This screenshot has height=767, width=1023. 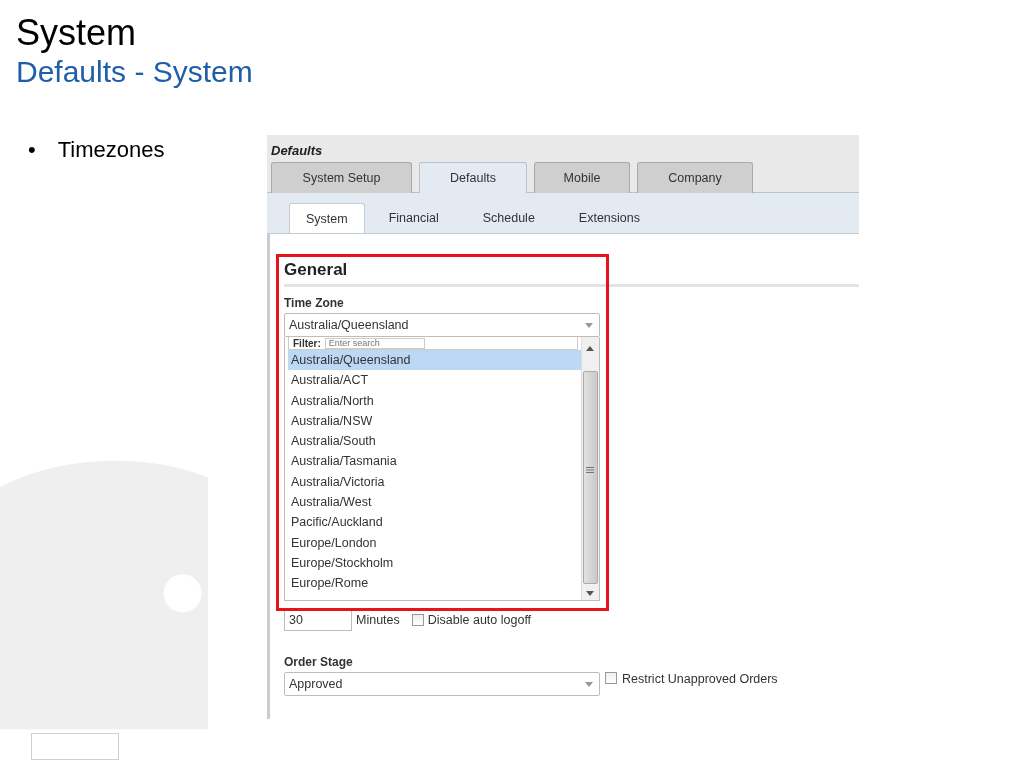 What do you see at coordinates (413, 218) in the screenshot?
I see `subtab: Financial` at bounding box center [413, 218].